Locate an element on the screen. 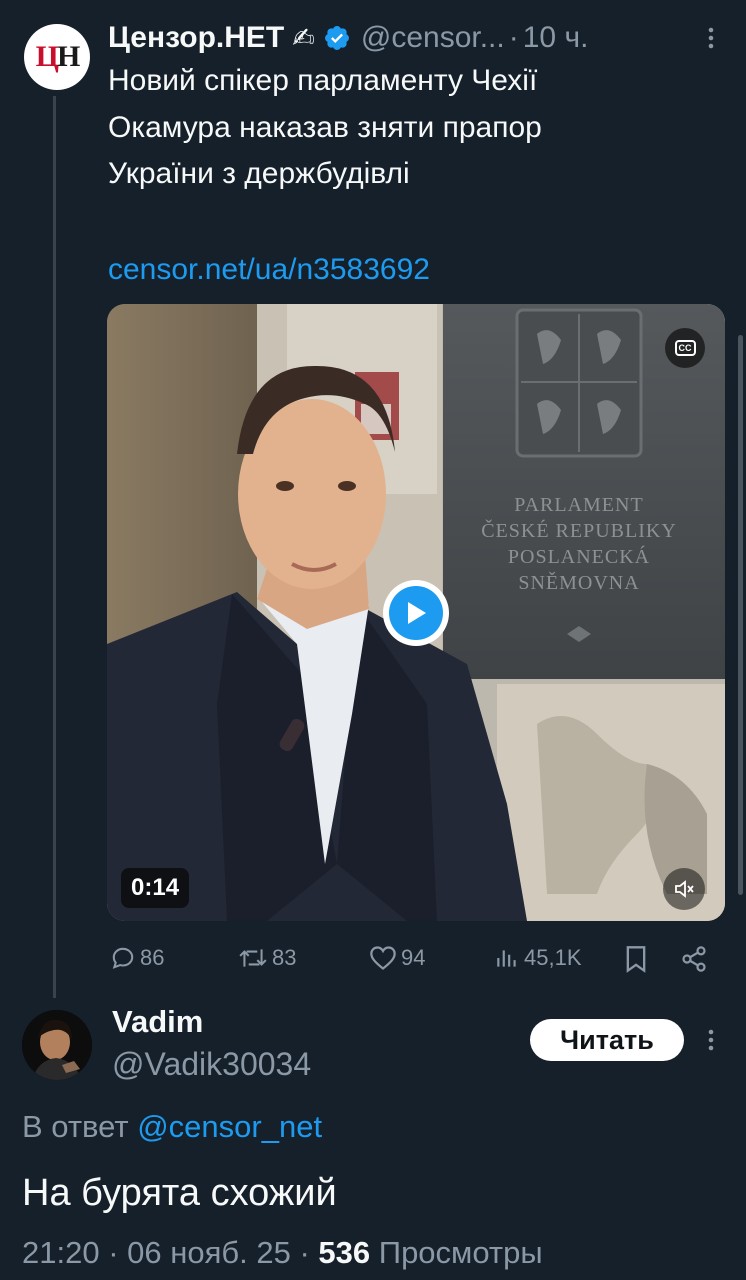 The width and height of the screenshot is (746, 1280). writing-hand-emoji: ✍ is located at coordinates (303, 37).